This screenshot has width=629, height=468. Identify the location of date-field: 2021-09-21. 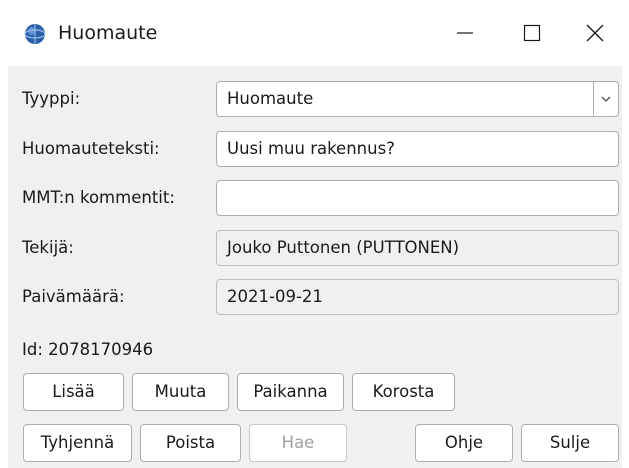
(417, 297).